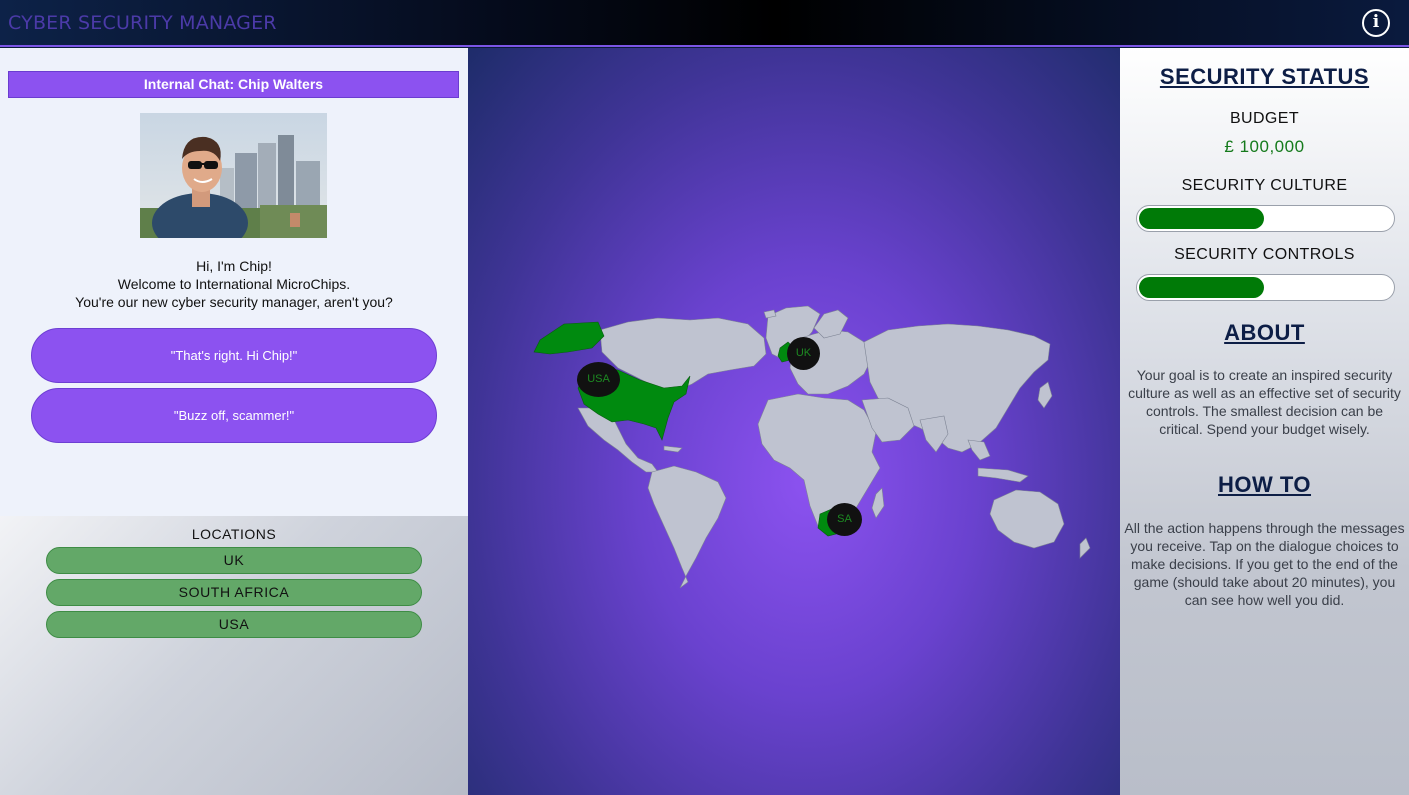 Image resolution: width=1409 pixels, height=795 pixels. I want to click on budget-value: £ 100,000, so click(1264, 146).